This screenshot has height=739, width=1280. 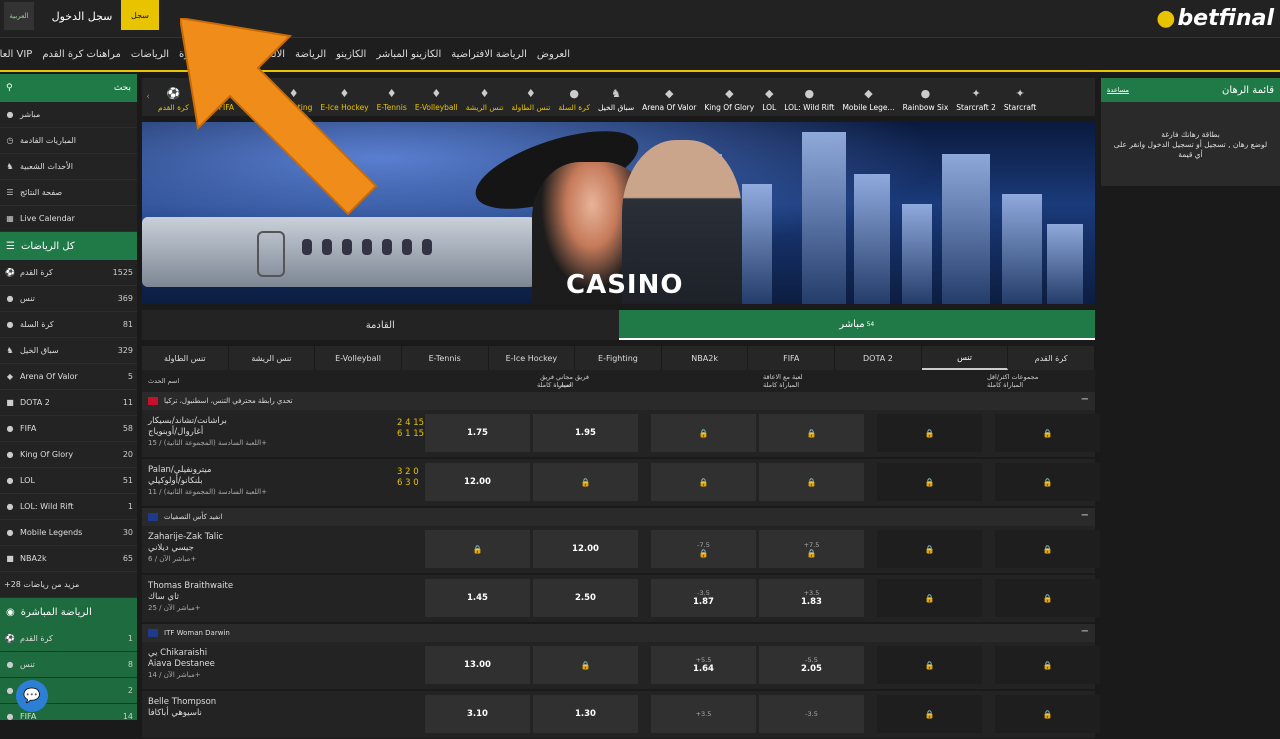 What do you see at coordinates (68, 429) in the screenshot?
I see `sidebar-item-sport: ● FIFA 58` at bounding box center [68, 429].